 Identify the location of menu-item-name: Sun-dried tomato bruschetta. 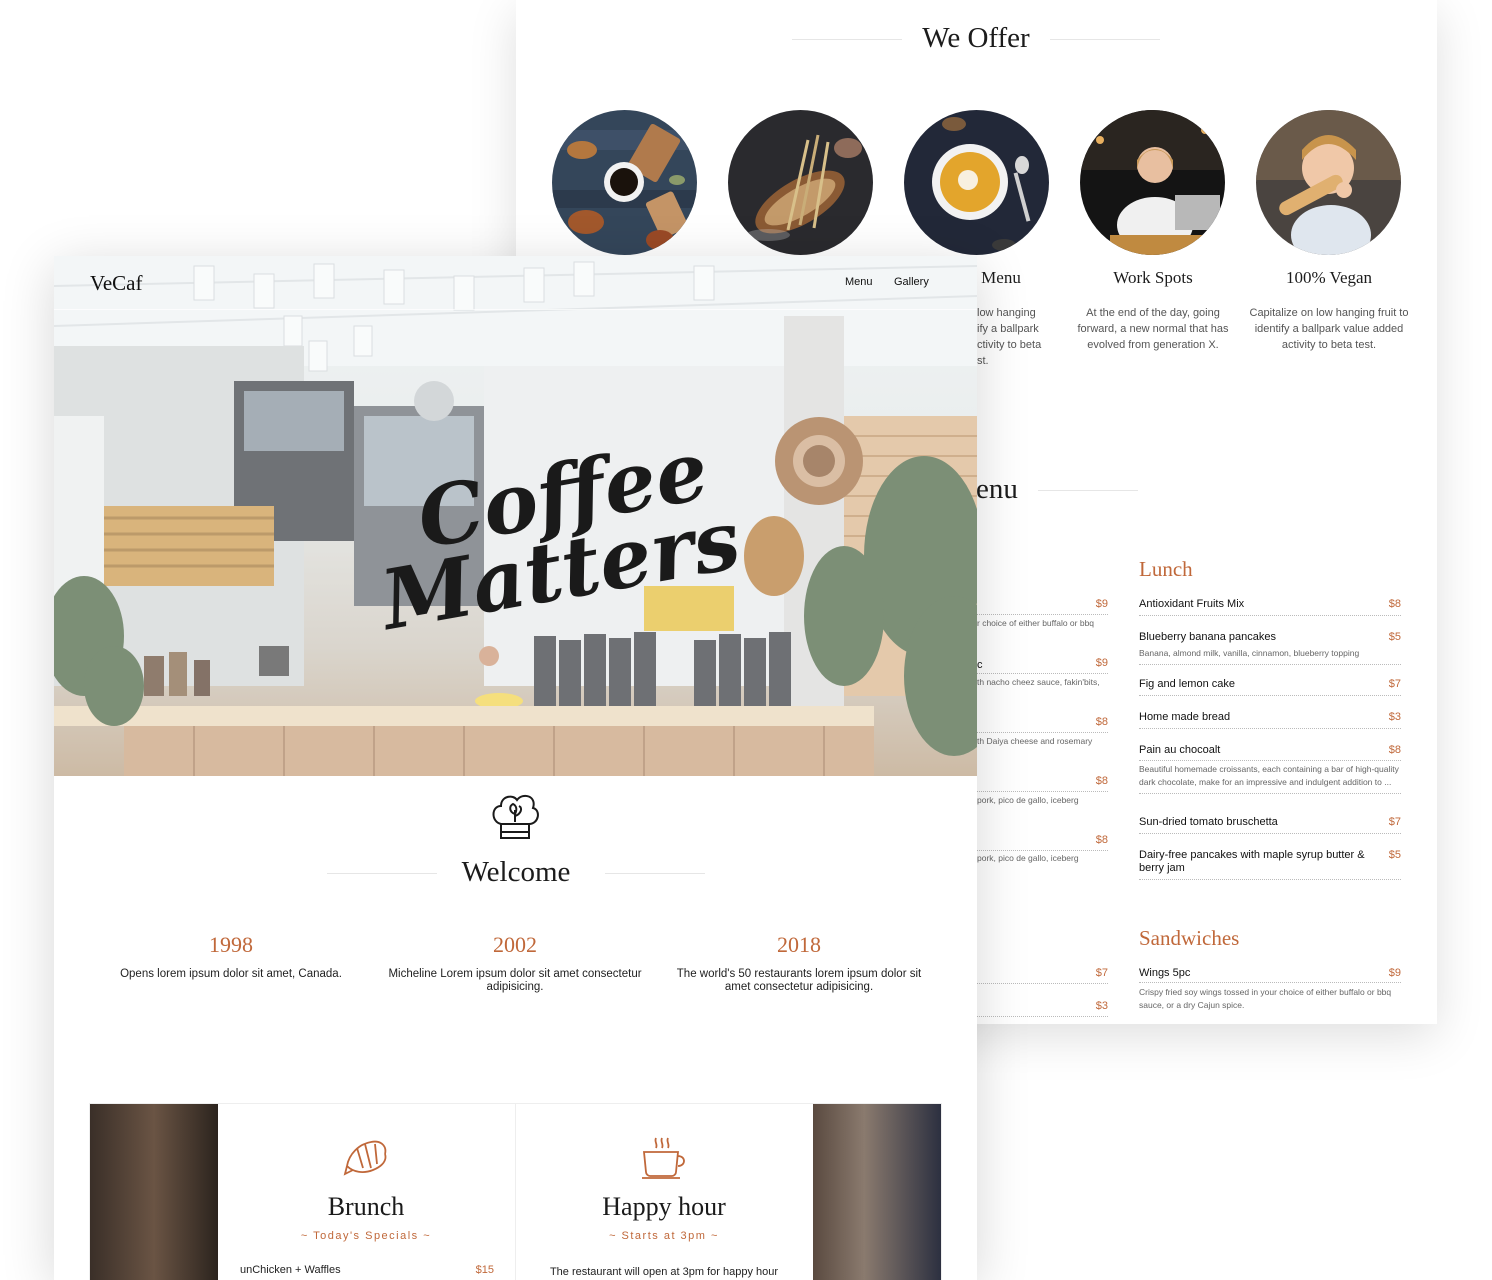
(1208, 822).